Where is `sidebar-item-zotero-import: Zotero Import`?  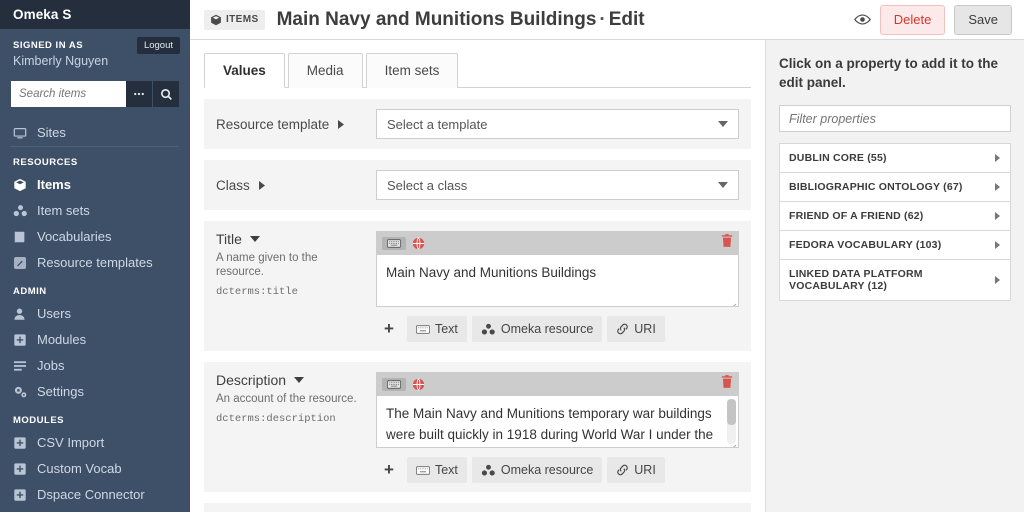
sidebar-item-zotero-import: Zotero Import is located at coordinates (95, 510).